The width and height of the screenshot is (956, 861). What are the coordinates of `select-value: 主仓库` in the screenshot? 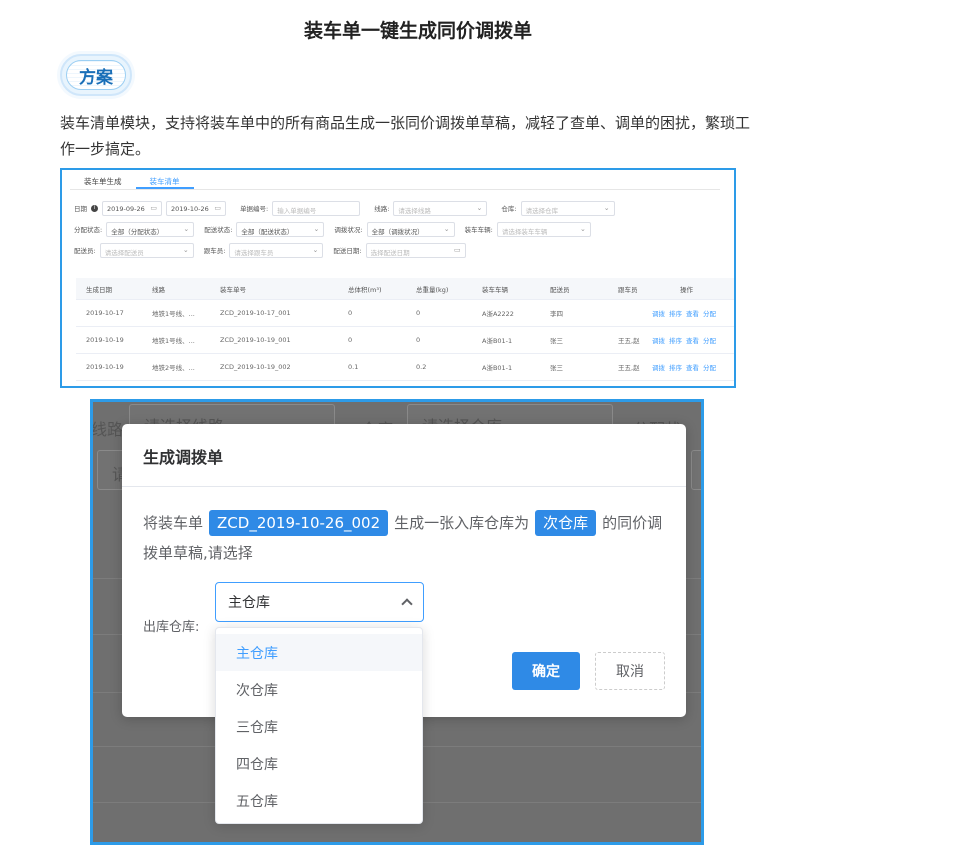 It's located at (249, 603).